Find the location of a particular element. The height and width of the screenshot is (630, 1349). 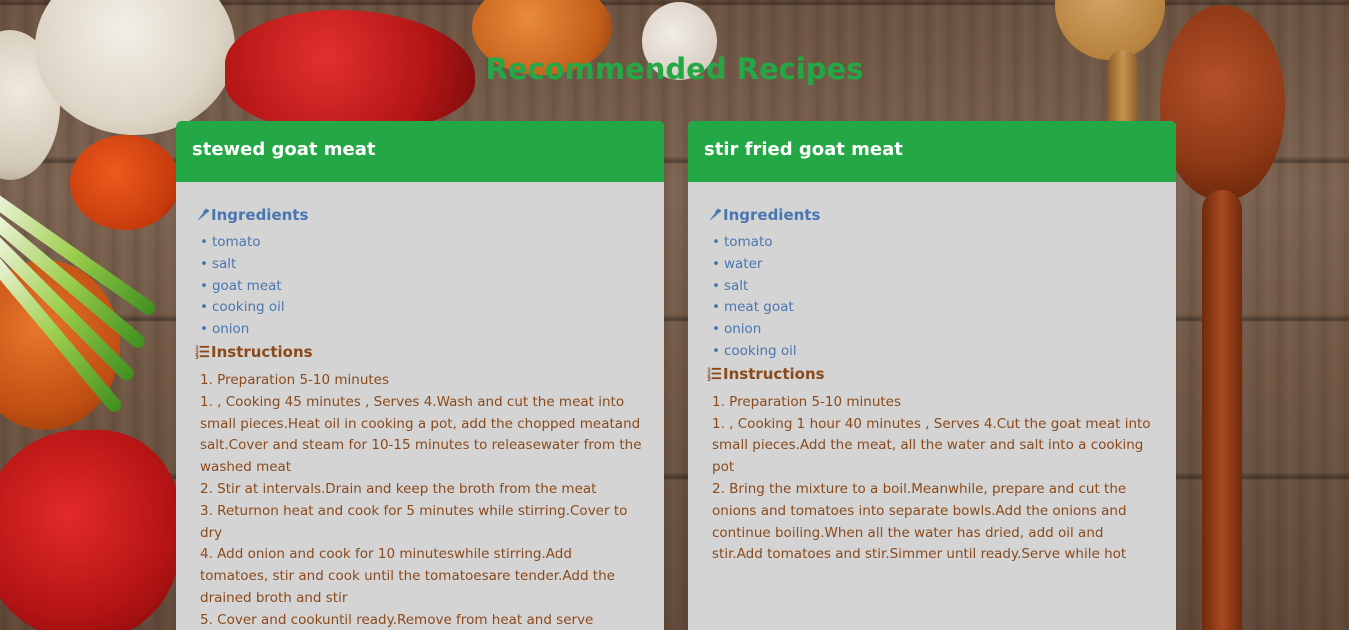

wooden-spoon-handle is located at coordinates (1222, 410).